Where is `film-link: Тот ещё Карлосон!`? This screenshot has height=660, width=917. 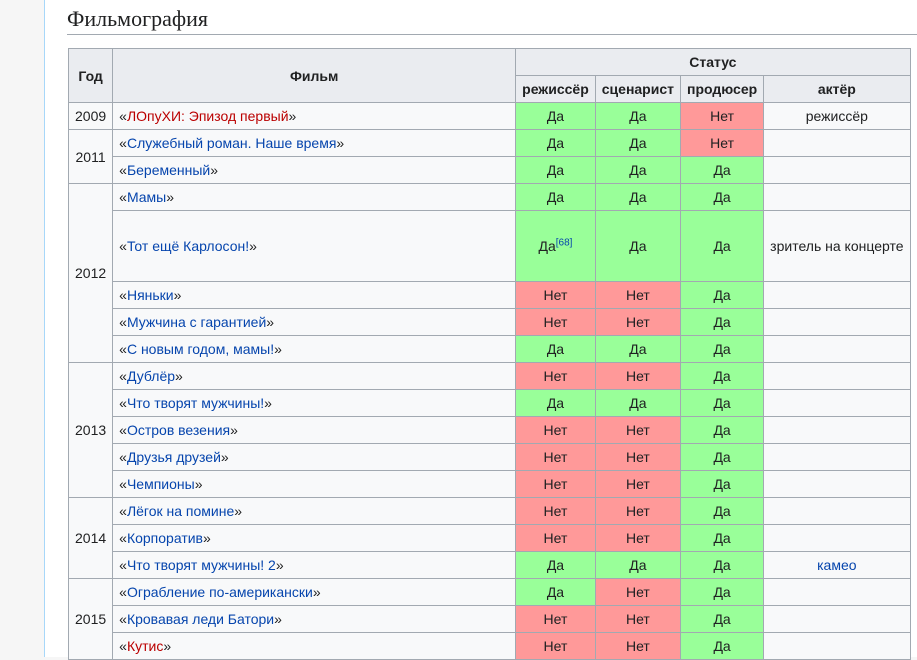 film-link: Тот ещё Карлосон! is located at coordinates (188, 246).